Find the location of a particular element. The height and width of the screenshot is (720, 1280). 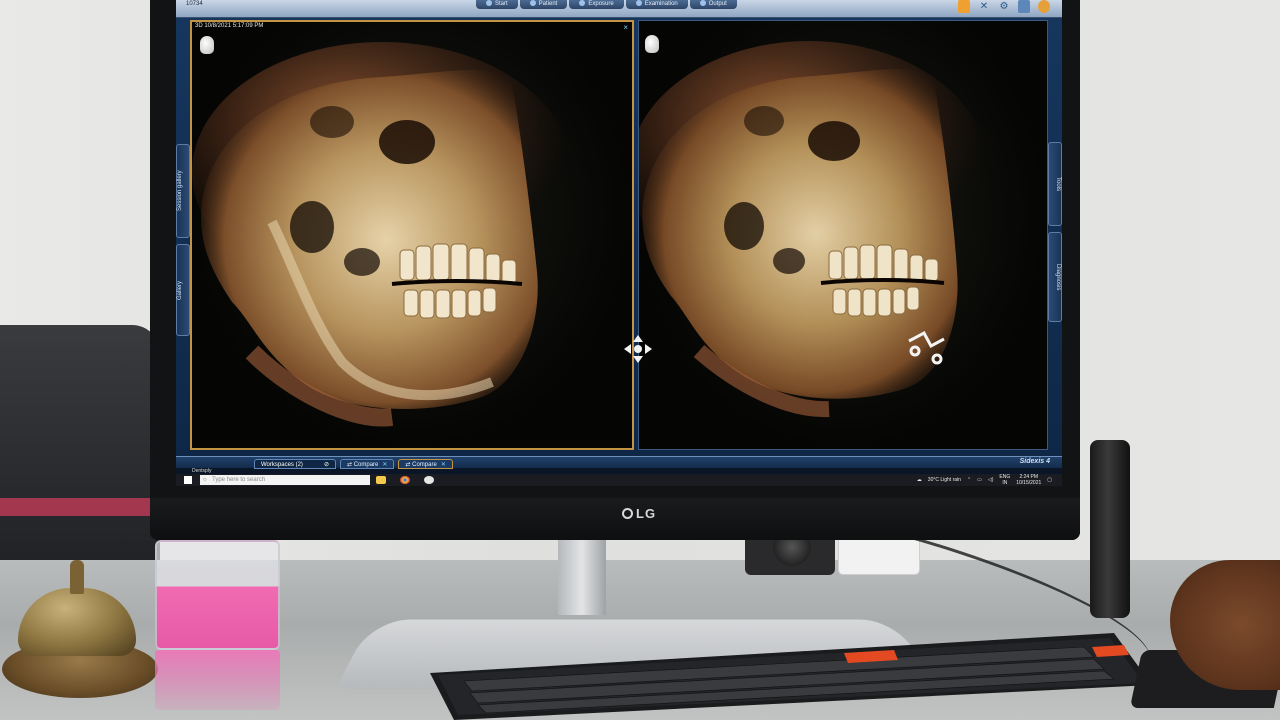

power-icon is located at coordinates (1044, 6).